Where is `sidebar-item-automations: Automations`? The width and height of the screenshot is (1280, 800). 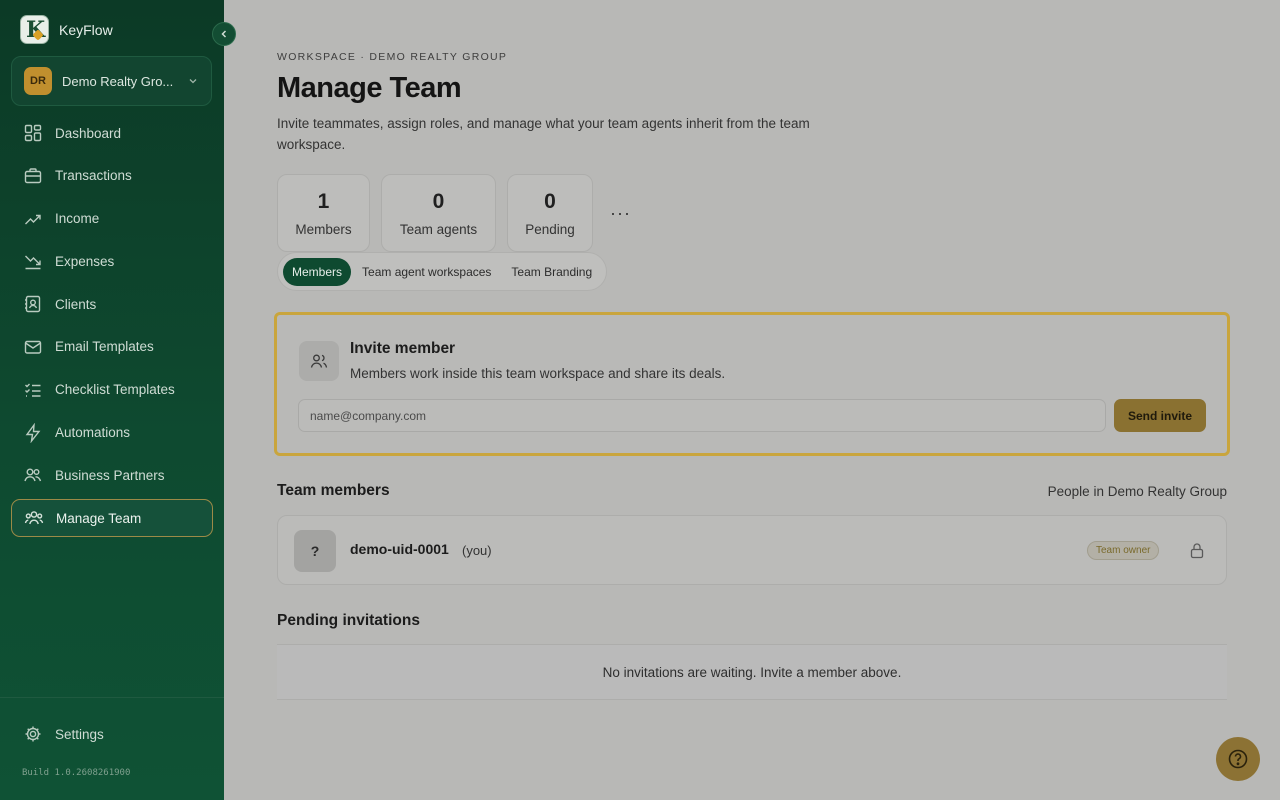 sidebar-item-automations: Automations is located at coordinates (112, 433).